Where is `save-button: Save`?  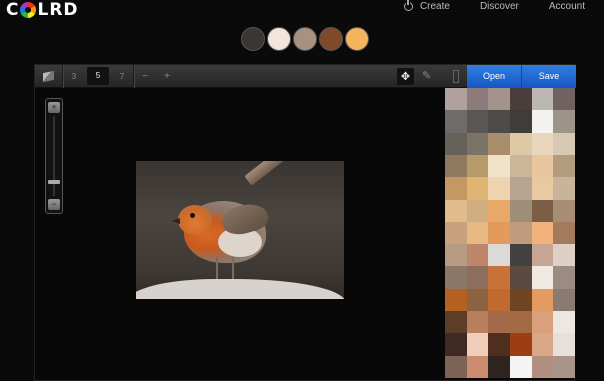
save-button: Save is located at coordinates (548, 76).